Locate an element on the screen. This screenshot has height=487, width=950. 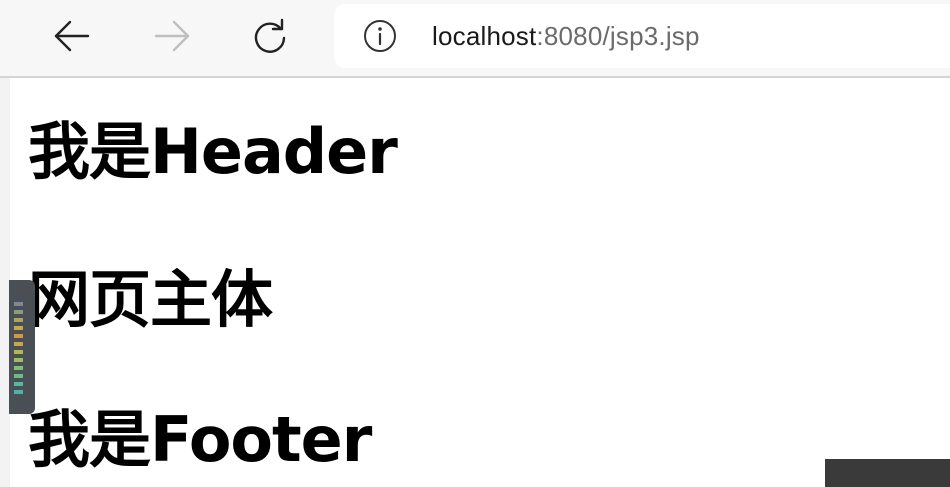
url-path: :8080/jsp3.jsp is located at coordinates (618, 36).